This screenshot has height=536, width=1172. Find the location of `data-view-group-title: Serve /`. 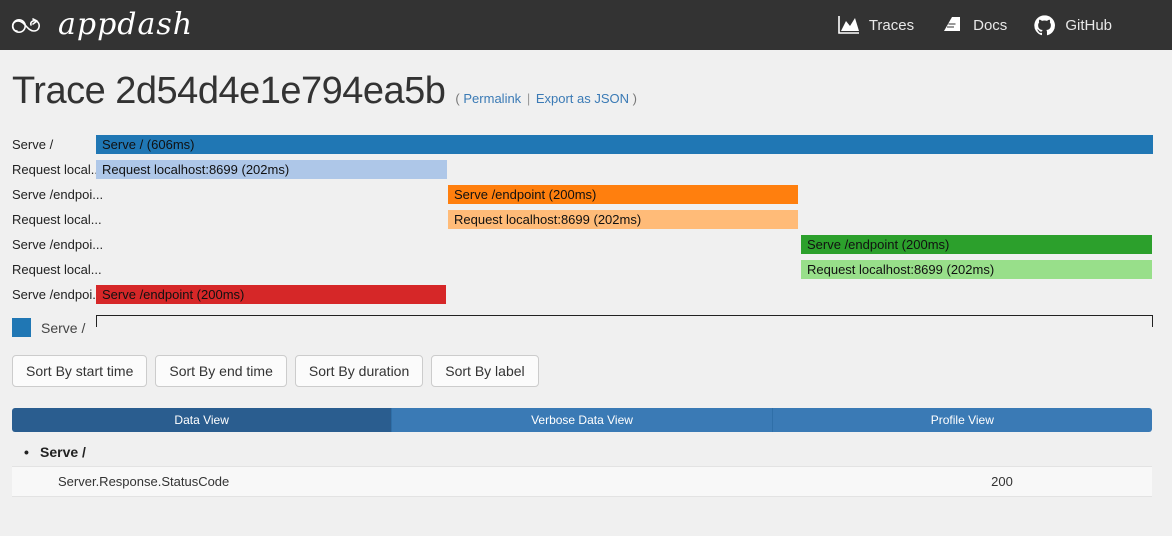

data-view-group-title: Serve / is located at coordinates (582, 452).